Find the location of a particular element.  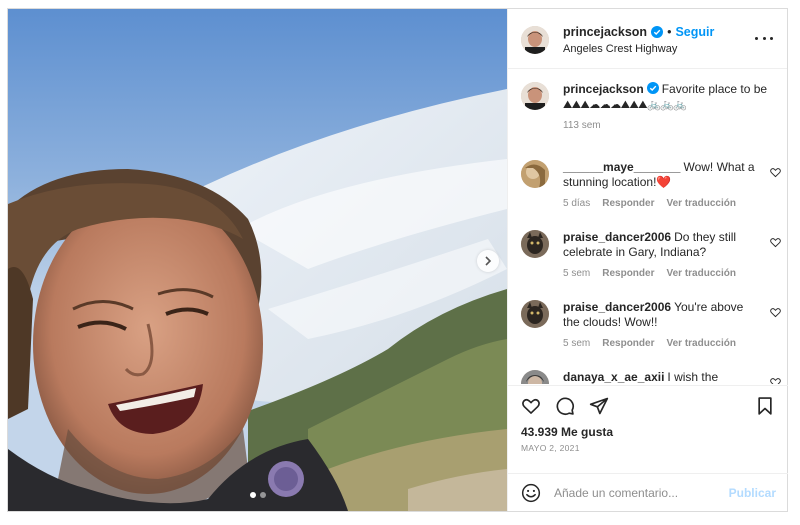

post-date: MAYO 2, 2021 is located at coordinates (550, 448).